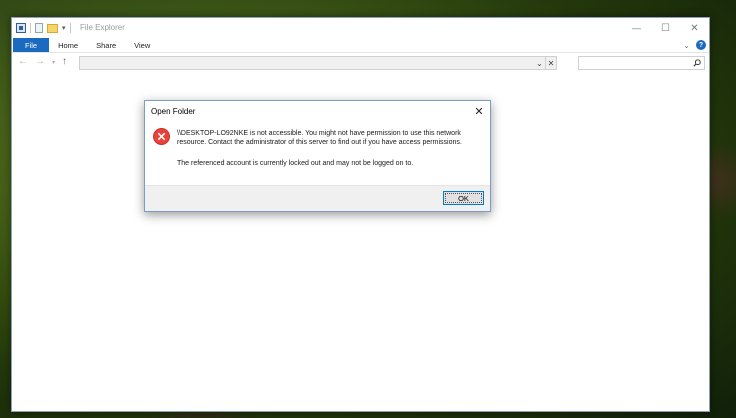  I want to click on customize-qat-chevron-icon: ▾, so click(64, 28).